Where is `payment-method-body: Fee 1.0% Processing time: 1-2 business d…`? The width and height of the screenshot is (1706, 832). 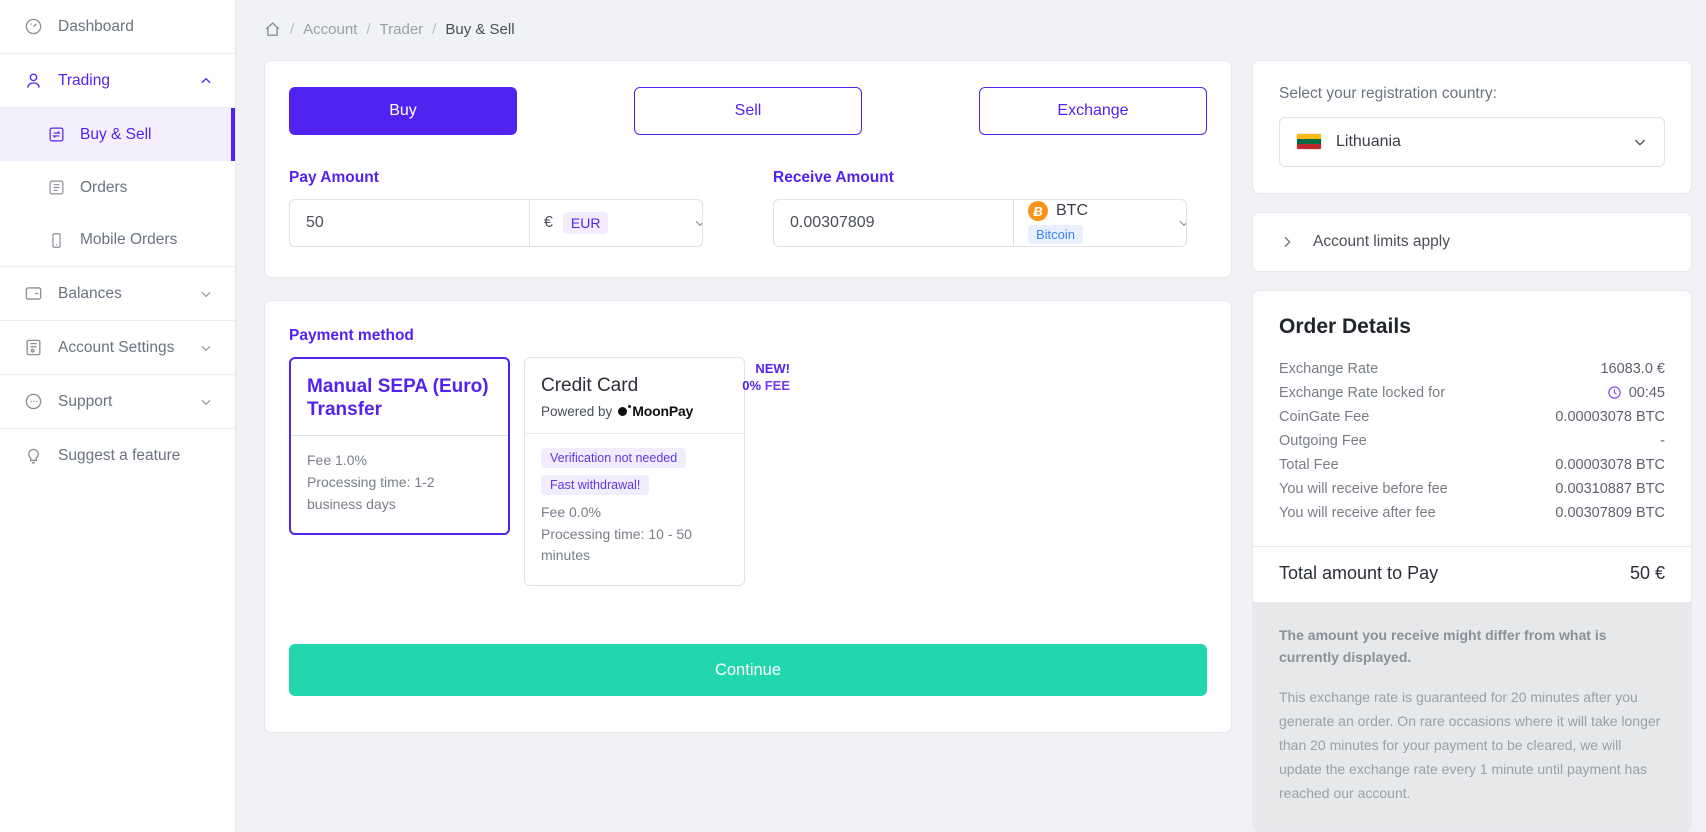
payment-method-body: Fee 1.0% Processing time: 1-2 business d… is located at coordinates (399, 484).